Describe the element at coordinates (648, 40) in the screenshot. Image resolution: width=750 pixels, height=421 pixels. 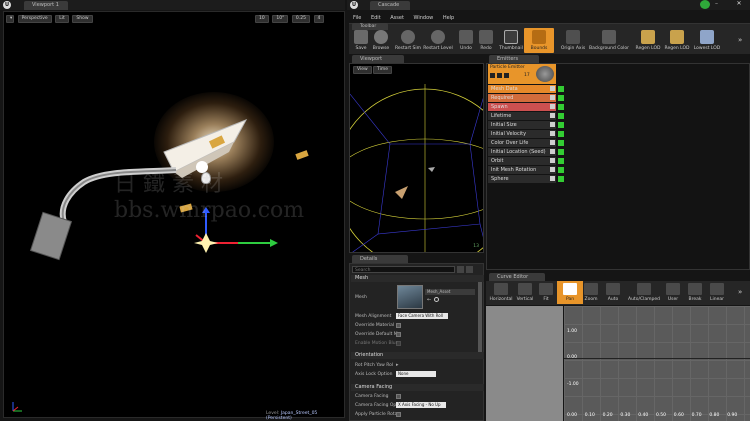
I see `regen-lod-button: Regen LOD` at that location.